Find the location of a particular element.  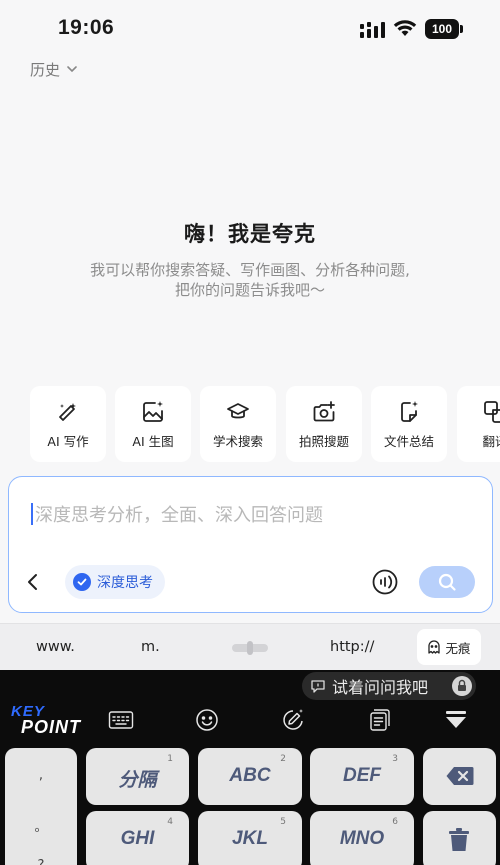

translate-icon is located at coordinates (492, 412).